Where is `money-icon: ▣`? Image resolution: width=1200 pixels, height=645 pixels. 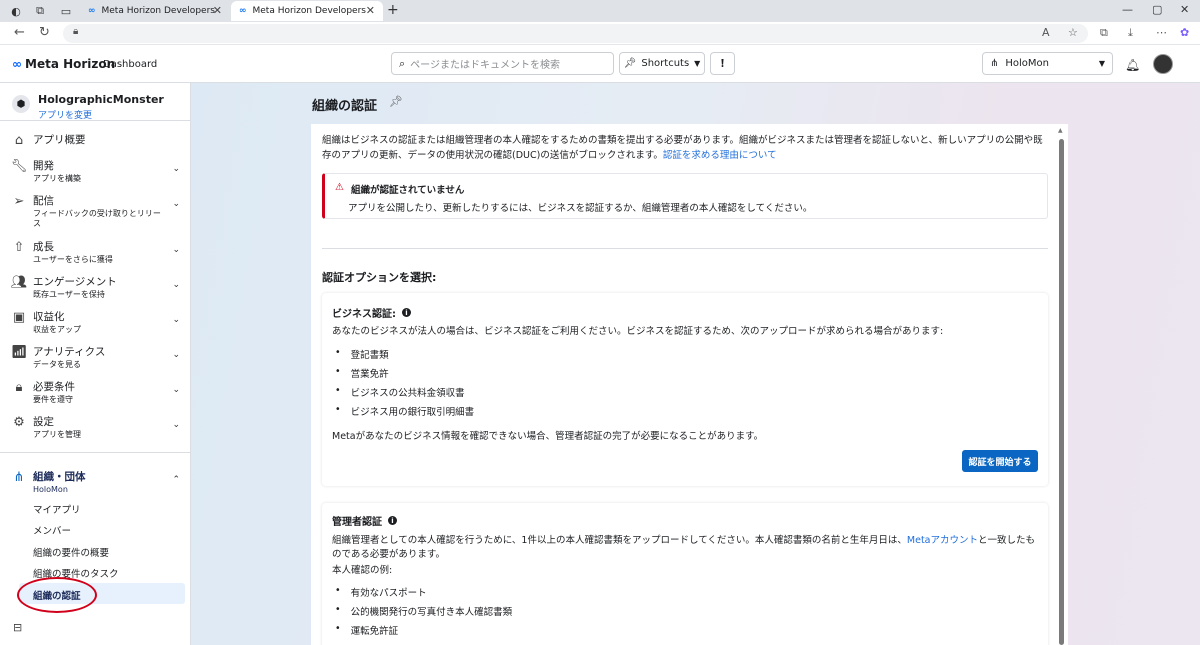 money-icon: ▣ is located at coordinates (19, 317).